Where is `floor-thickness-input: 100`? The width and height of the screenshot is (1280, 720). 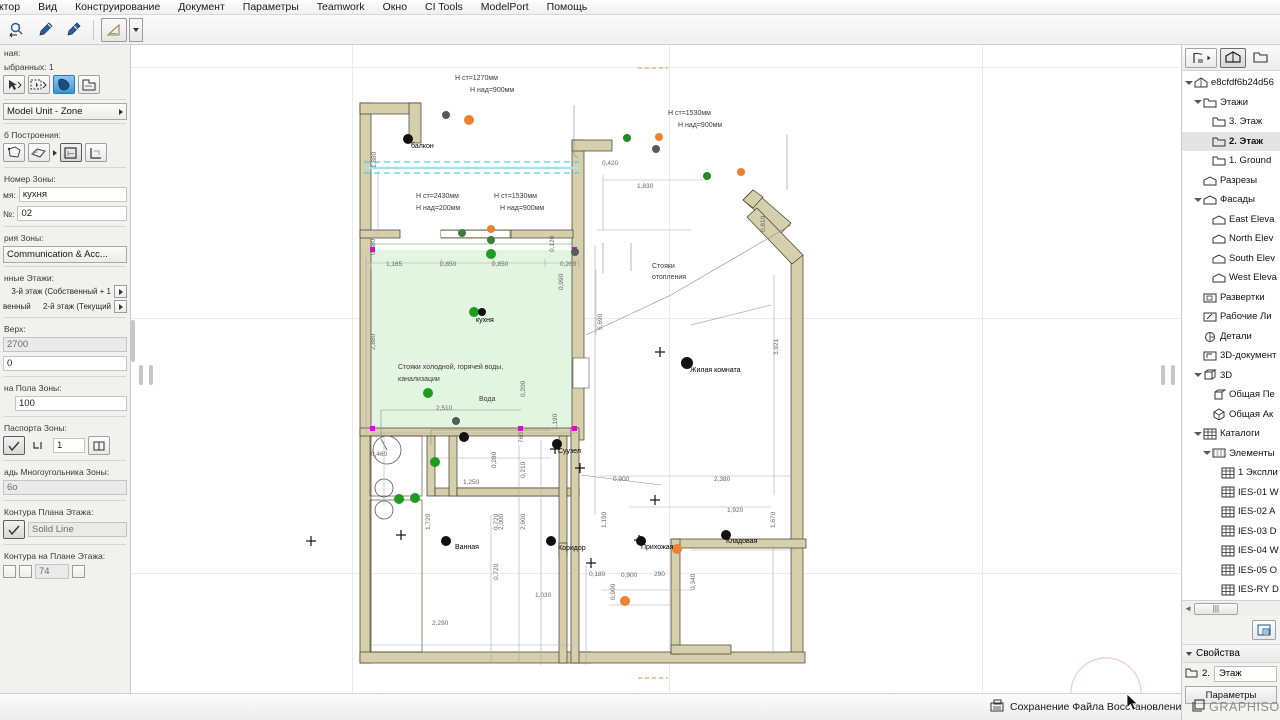 floor-thickness-input: 100 is located at coordinates (71, 403).